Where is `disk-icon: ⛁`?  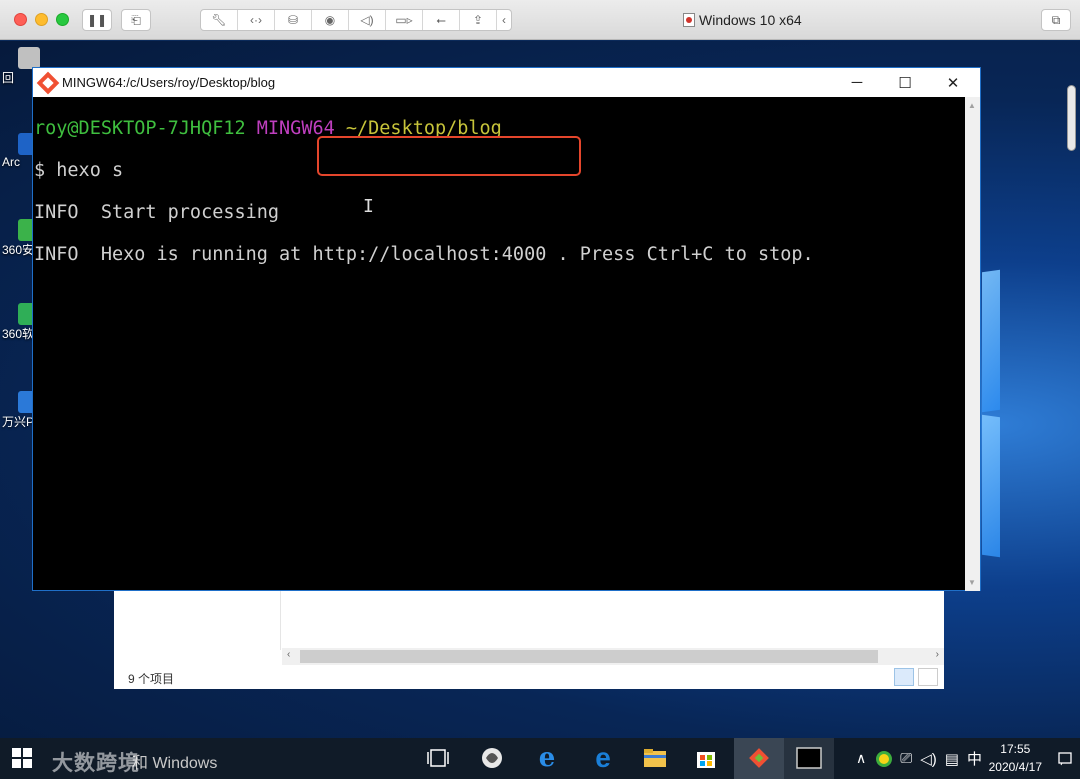
disk-icon: ⛁ is located at coordinates (293, 20).